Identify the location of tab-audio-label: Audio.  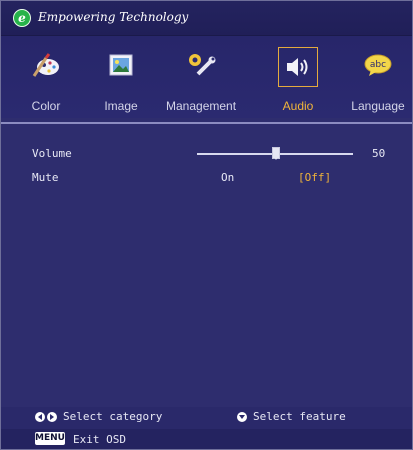
(298, 106).